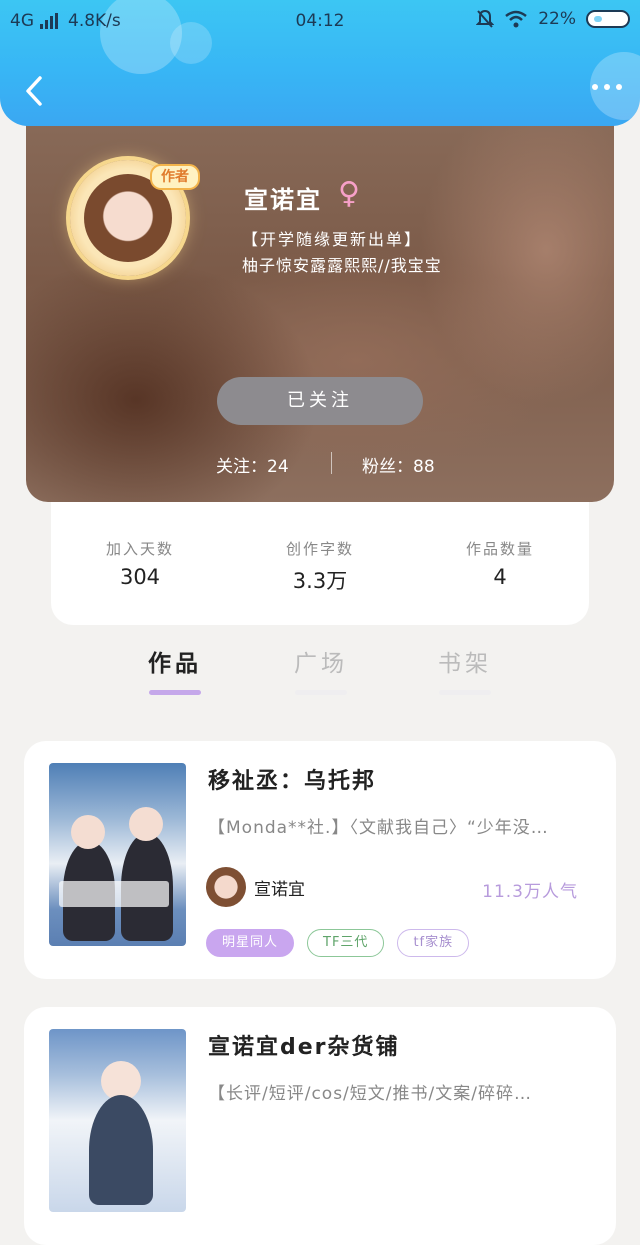 The image size is (640, 1245). Describe the element at coordinates (320, 63) in the screenshot. I see `top-bar: 4G 4.8K/s 04:12 22%` at that location.